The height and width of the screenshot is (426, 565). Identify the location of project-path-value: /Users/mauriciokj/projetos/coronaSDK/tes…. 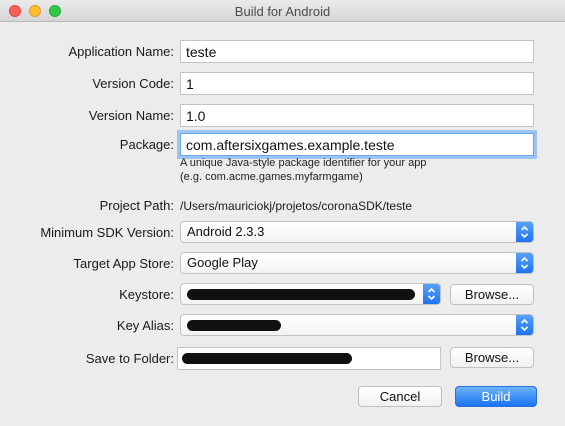
(296, 206).